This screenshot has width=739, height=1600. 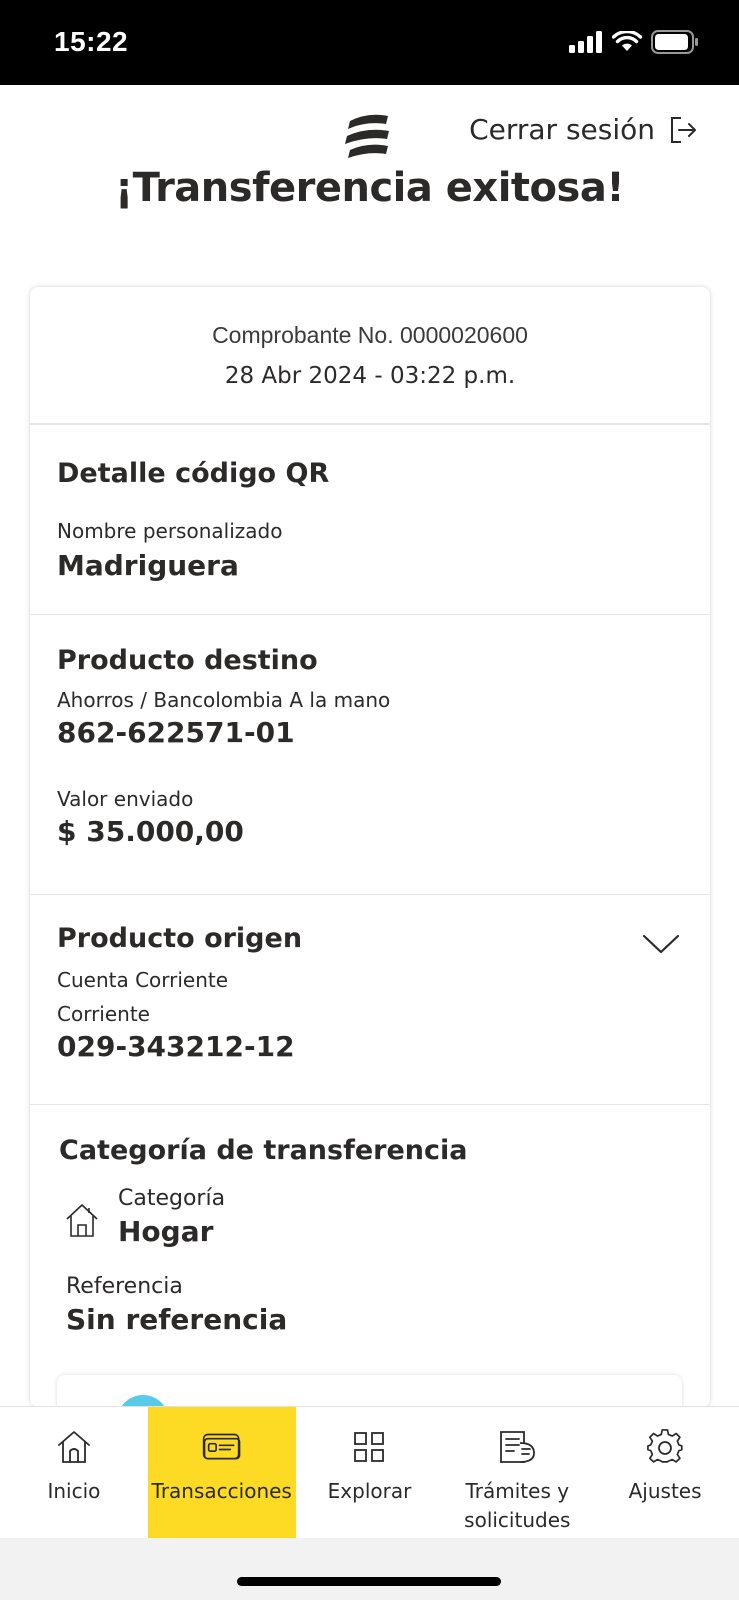 I want to click on gear-icon, so click(x=665, y=1447).